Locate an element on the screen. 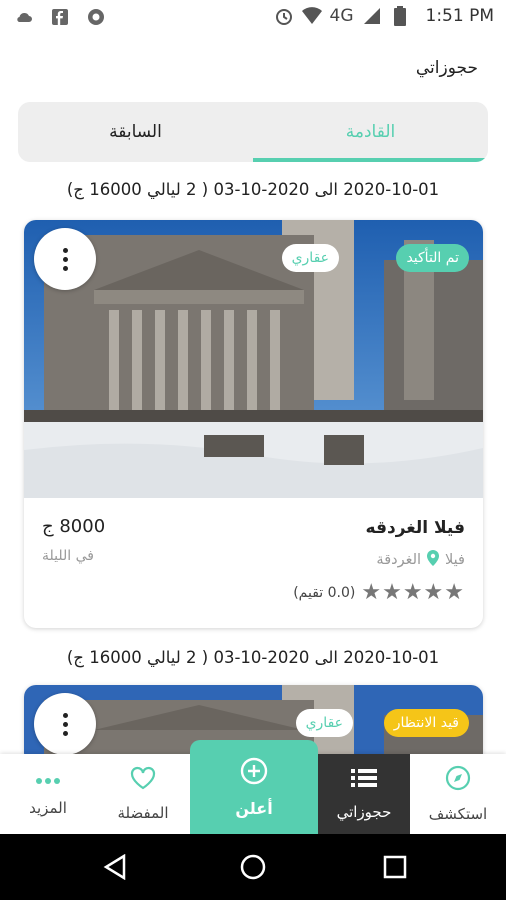 Image resolution: width=506 pixels, height=900 pixels. location-pin-icon is located at coordinates (433, 560).